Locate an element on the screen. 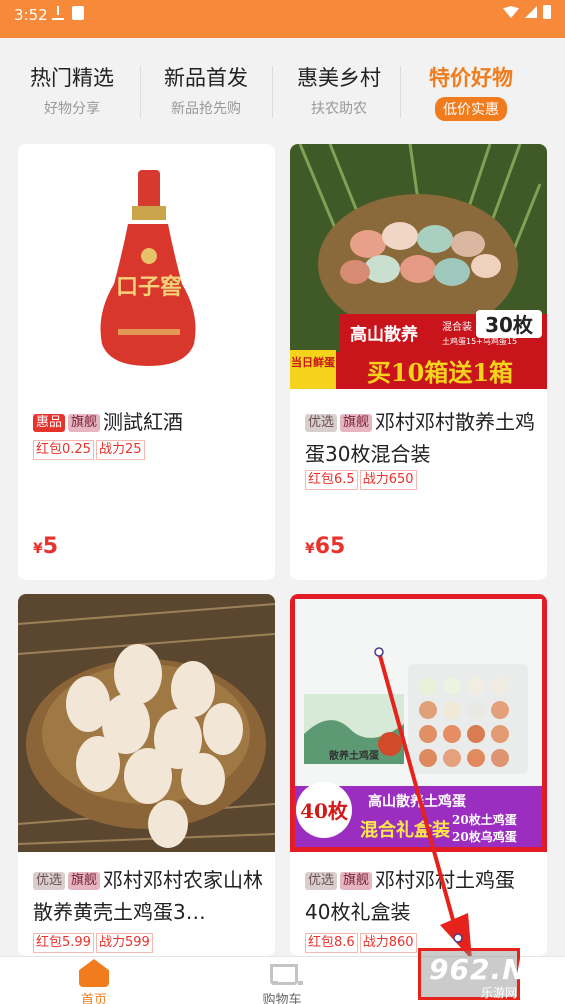  annotation-arrow is located at coordinates (423, 803).